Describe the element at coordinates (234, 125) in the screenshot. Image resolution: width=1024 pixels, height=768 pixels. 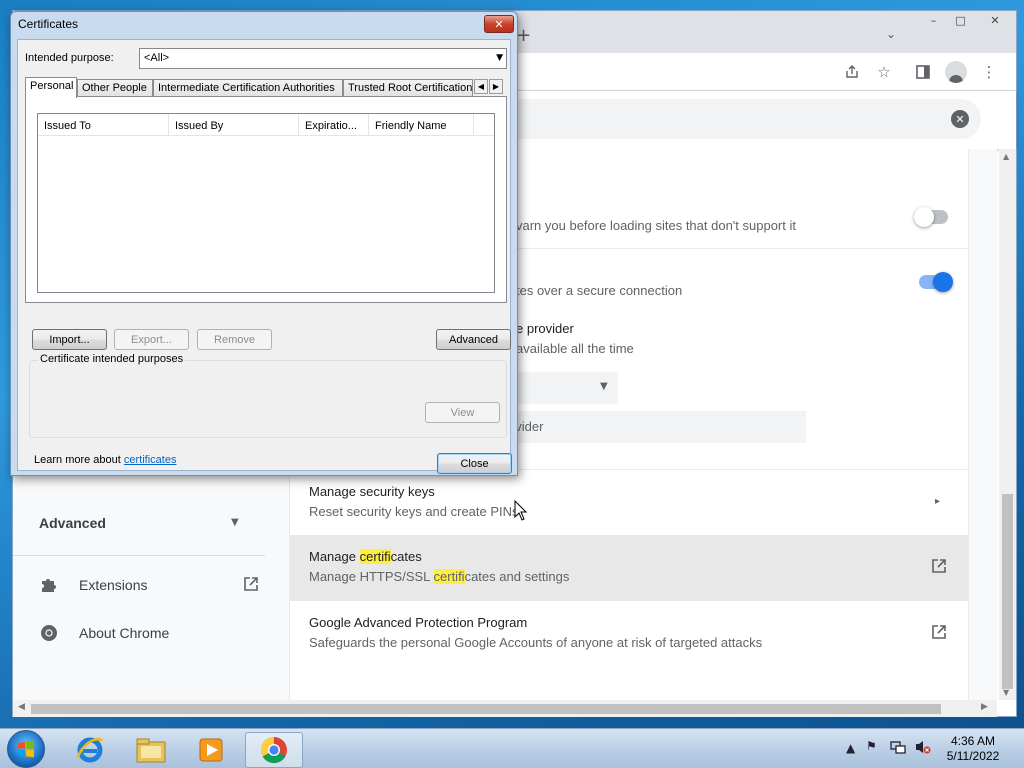
I see `column-issued-by: Issued By` at that location.